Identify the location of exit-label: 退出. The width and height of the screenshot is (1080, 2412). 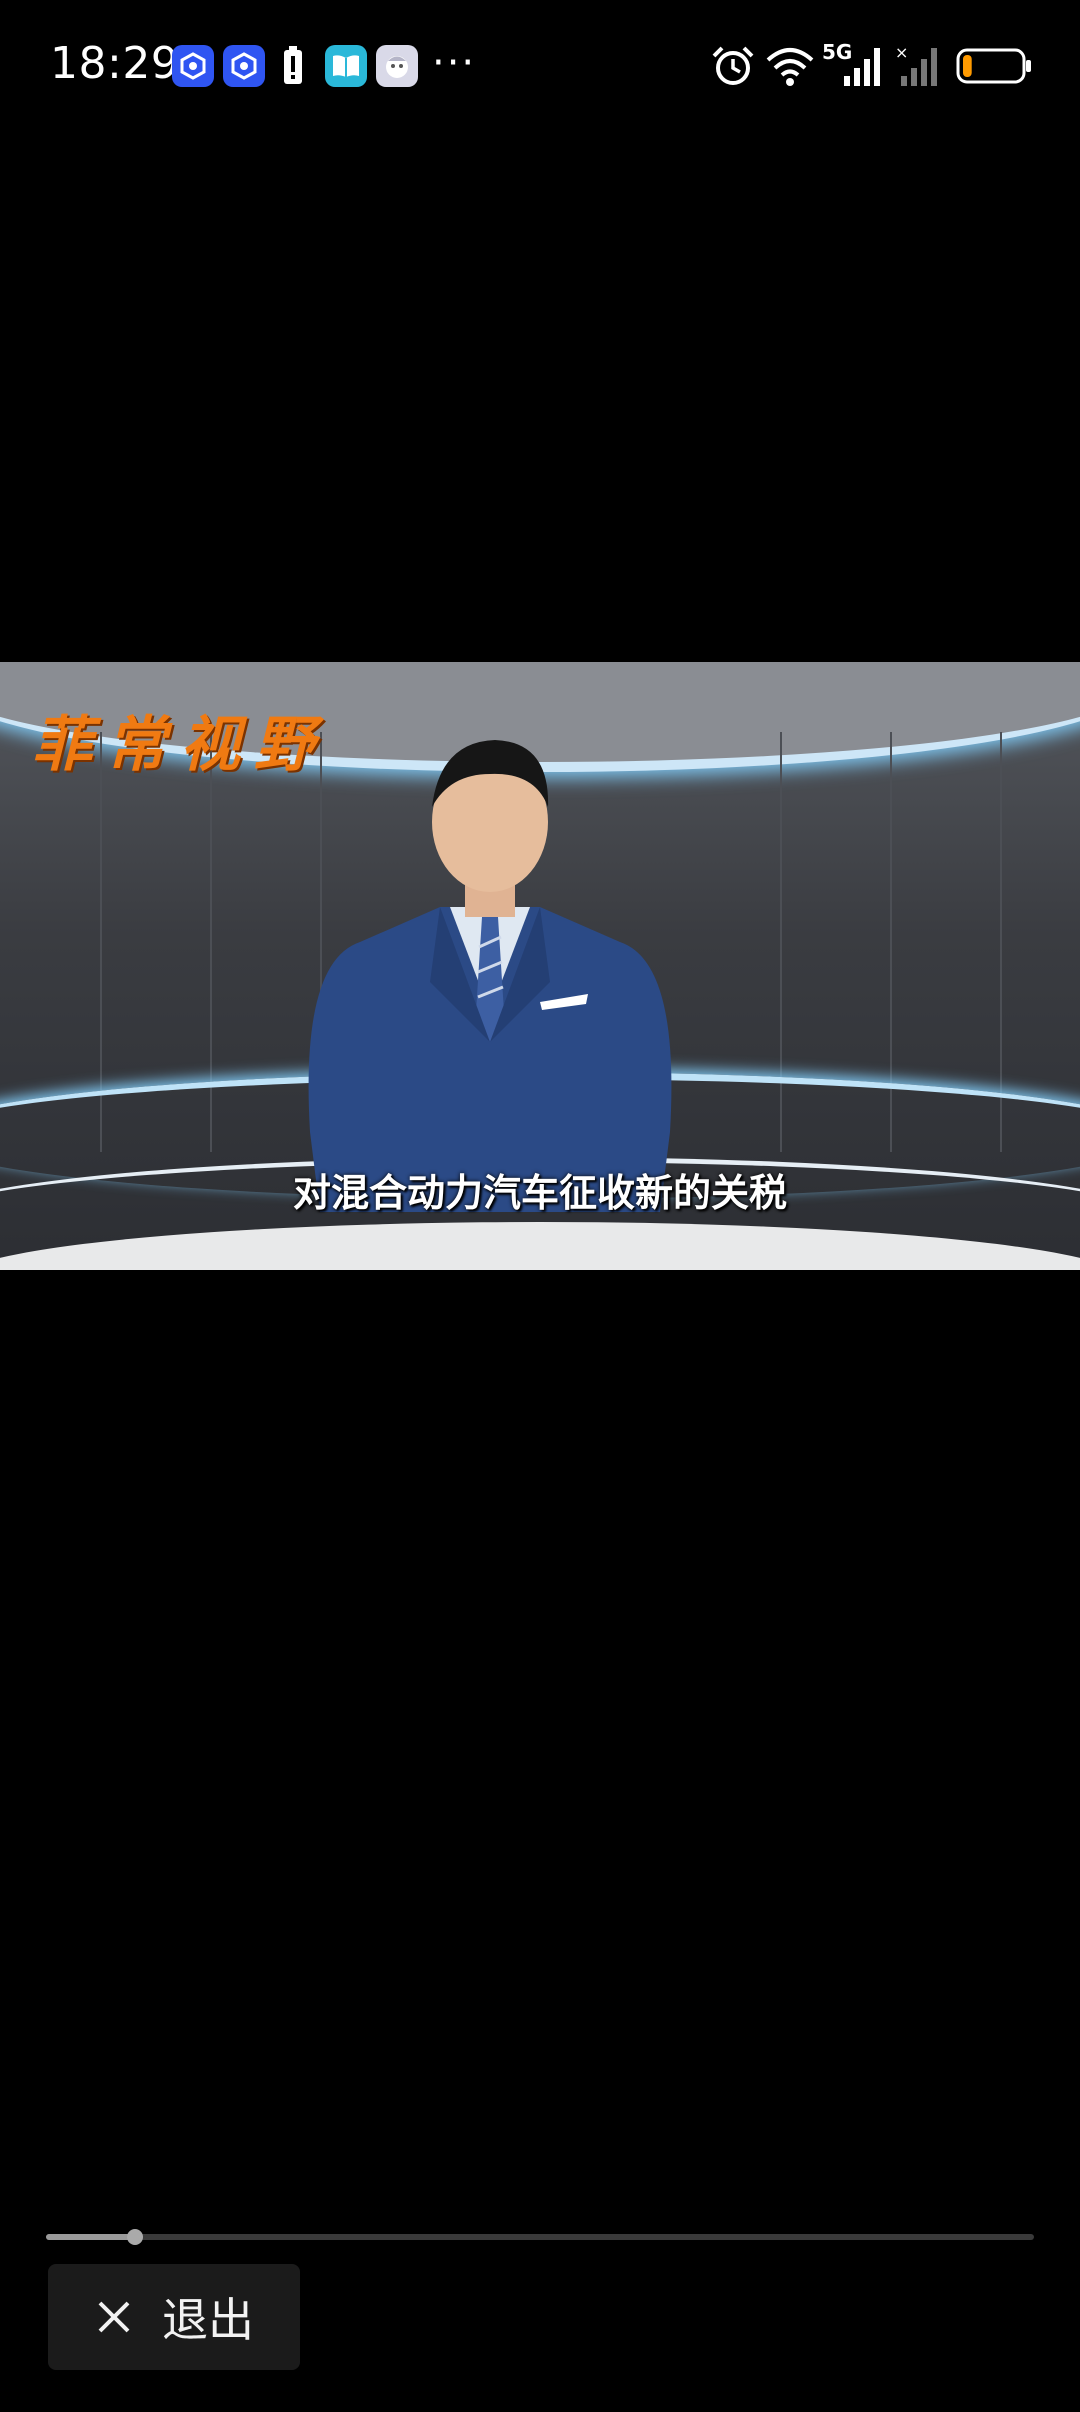
(208, 2320).